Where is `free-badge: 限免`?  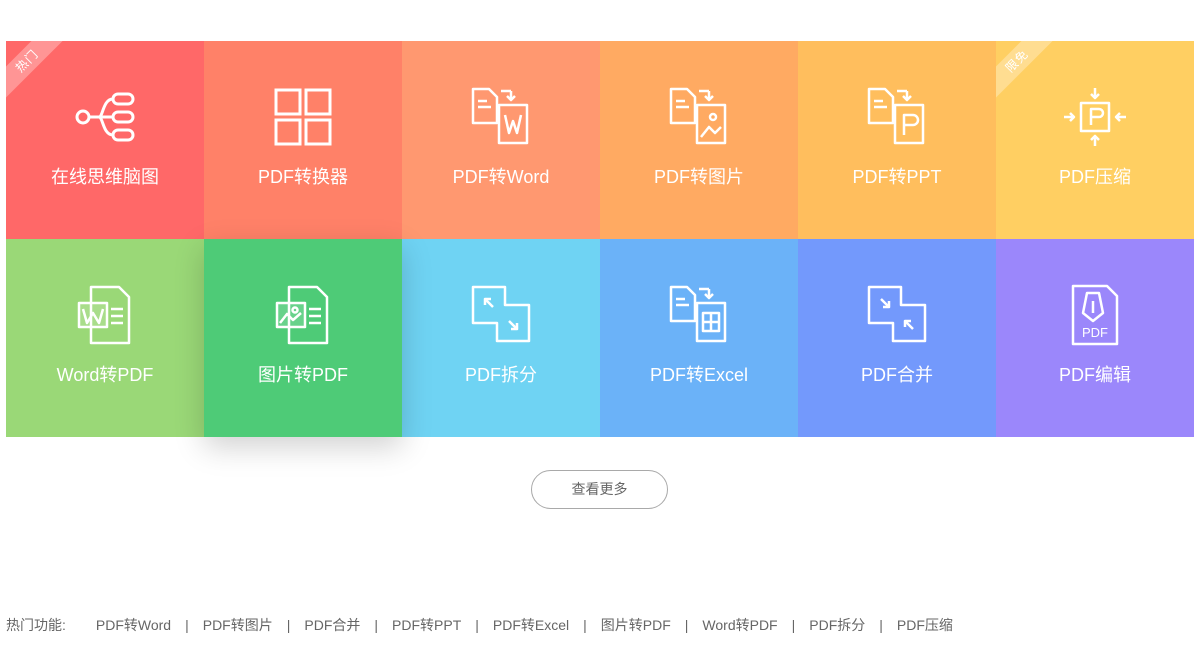
free-badge: 限免 is located at coordinates (1028, 73).